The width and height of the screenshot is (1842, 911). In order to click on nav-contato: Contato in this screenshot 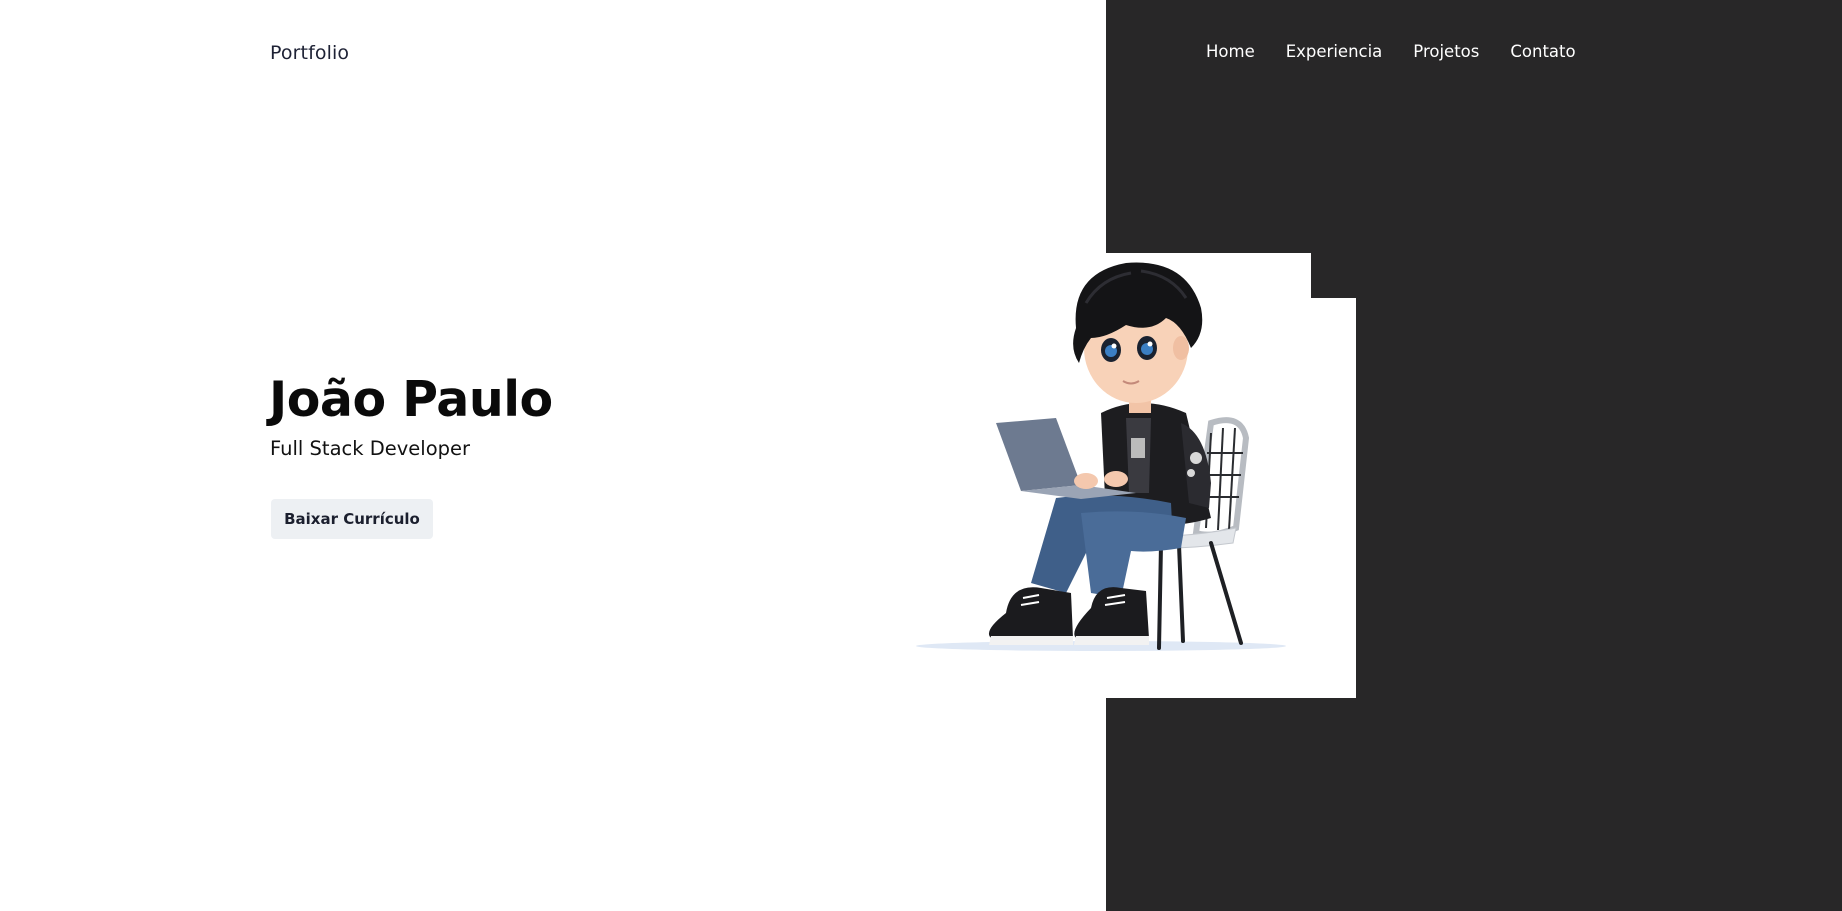, I will do `click(1542, 51)`.